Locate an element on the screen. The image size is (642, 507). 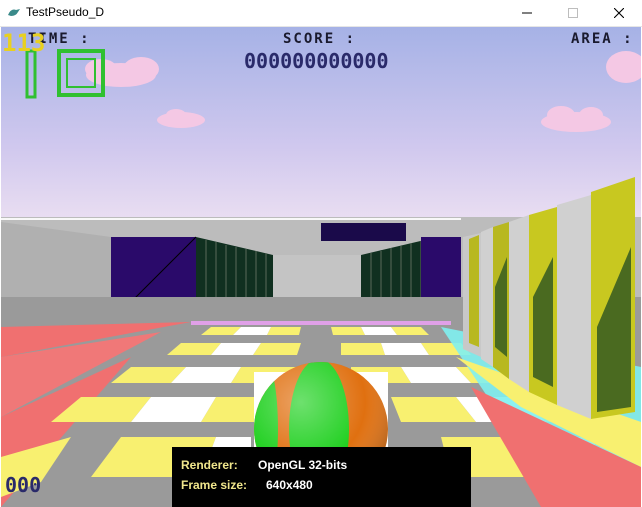
window-title: TestPseudo_D is located at coordinates (65, 12).